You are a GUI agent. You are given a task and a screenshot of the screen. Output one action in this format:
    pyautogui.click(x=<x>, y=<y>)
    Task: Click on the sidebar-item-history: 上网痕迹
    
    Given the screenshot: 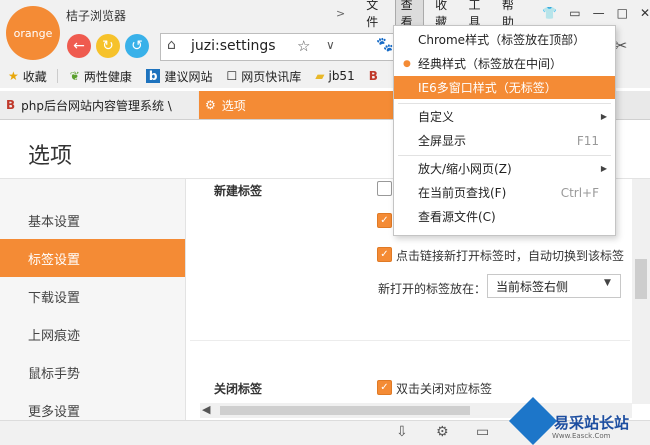 What is the action you would take?
    pyautogui.click(x=92, y=334)
    